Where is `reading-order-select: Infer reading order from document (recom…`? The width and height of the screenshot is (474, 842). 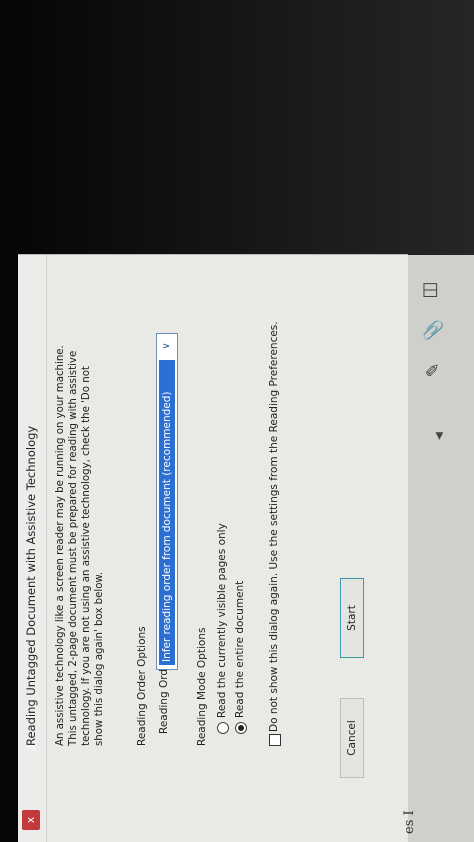
reading-order-select: Infer reading order from document (recom… is located at coordinates (167, 501).